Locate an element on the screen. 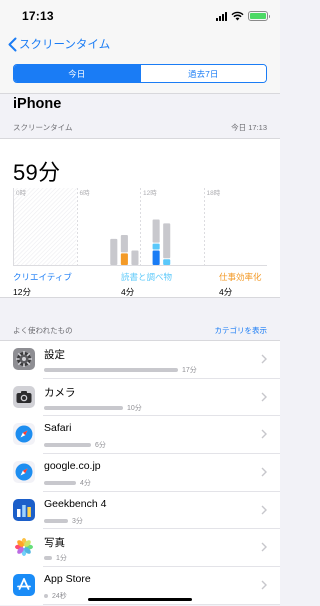  back-button: スクリーンタイム is located at coordinates (58, 44).